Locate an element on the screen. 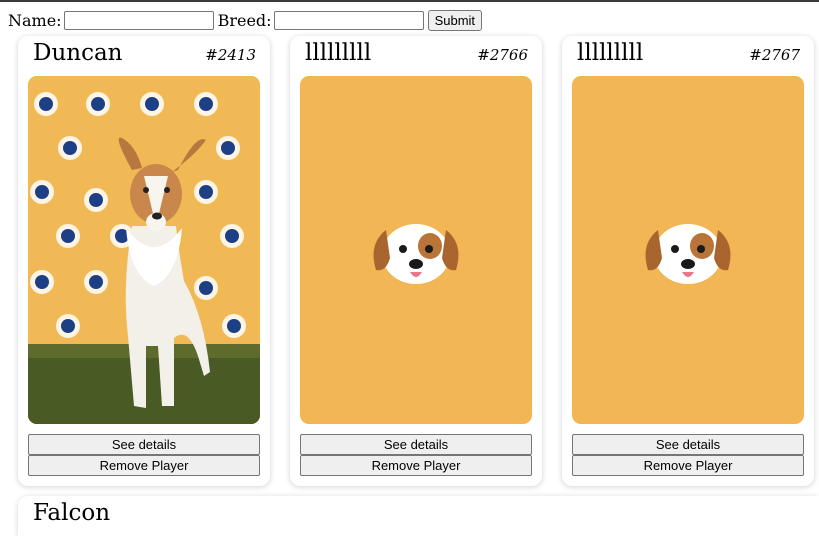 This screenshot has width=819, height=536. player-card: Falcon is located at coordinates (418, 516).